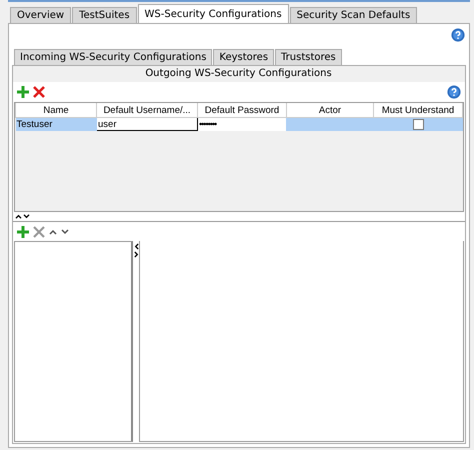 This screenshot has width=474, height=450. Describe the element at coordinates (147, 124) in the screenshot. I see `input-field: user` at that location.